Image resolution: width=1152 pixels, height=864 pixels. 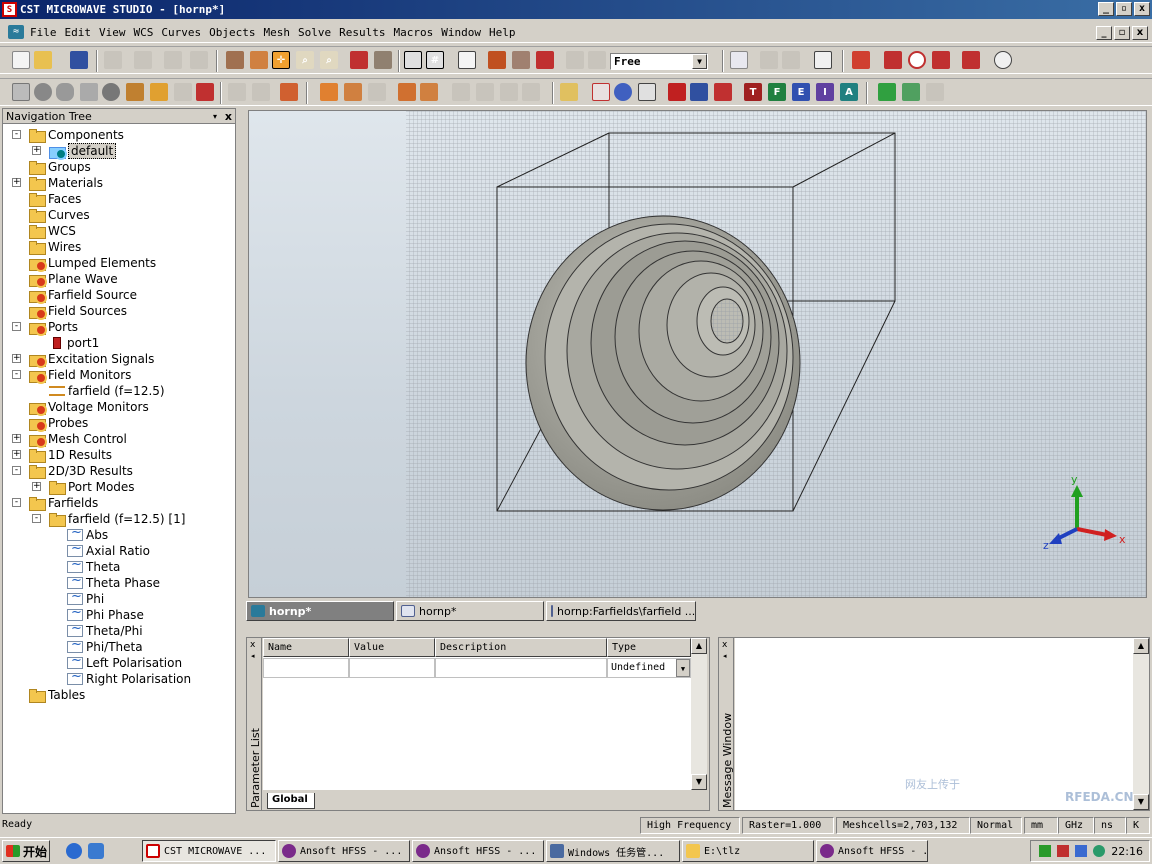 What do you see at coordinates (16, 32) in the screenshot?
I see `document-icon: ≈` at bounding box center [16, 32].